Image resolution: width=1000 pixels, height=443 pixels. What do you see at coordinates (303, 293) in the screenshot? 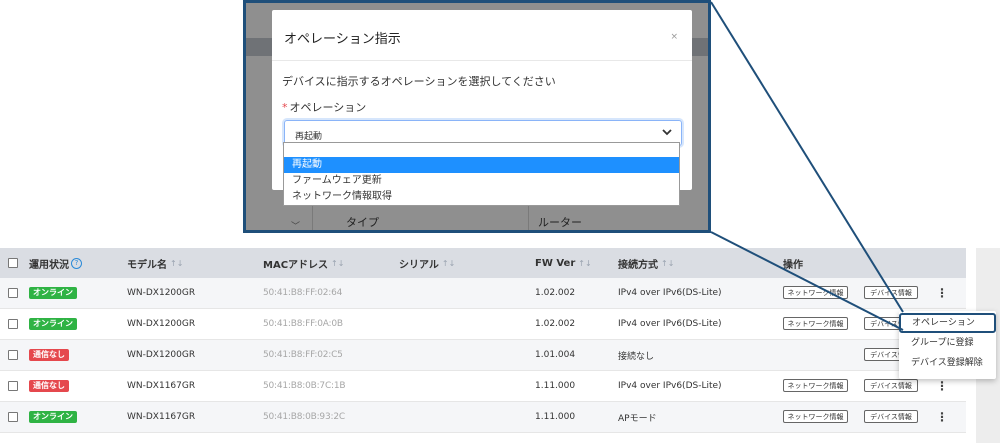
I see `cell-mac: 50:41:B8:FF:02:64` at bounding box center [303, 293].